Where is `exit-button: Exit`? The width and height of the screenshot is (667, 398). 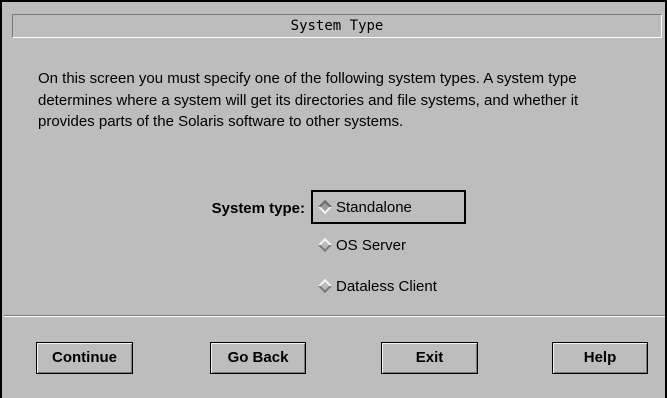
exit-button: Exit is located at coordinates (429, 358).